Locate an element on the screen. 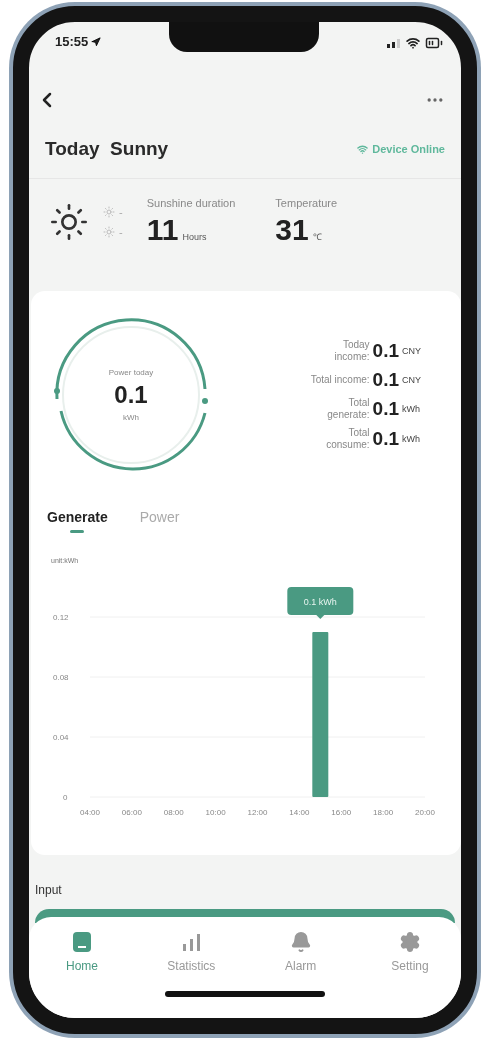 This screenshot has width=494, height=1040. summary-label: Total income: is located at coordinates (339, 380).